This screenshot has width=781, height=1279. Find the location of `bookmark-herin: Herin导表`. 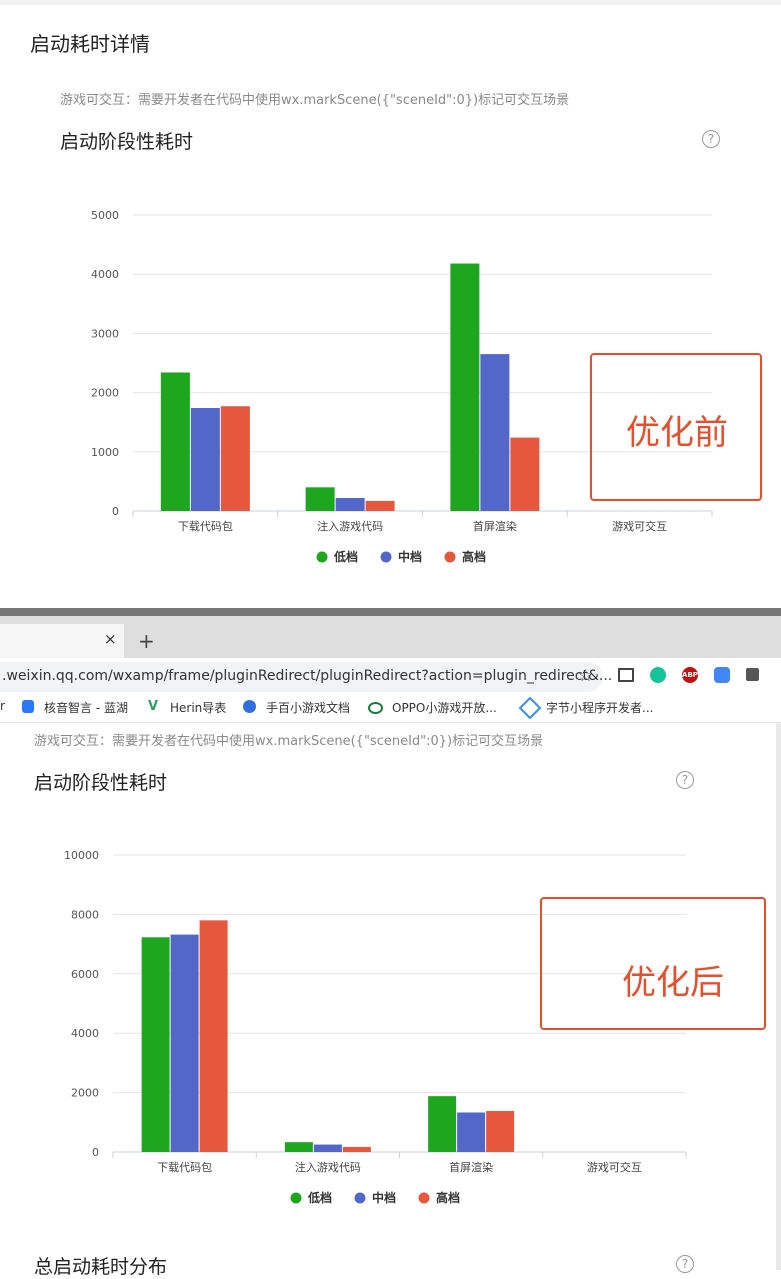

bookmark-herin: Herin导表 is located at coordinates (198, 707).